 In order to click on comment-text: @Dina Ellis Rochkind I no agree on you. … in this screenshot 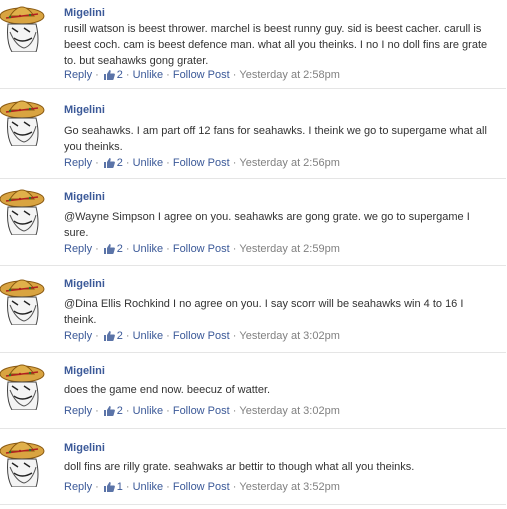, I will do `click(264, 312)`.